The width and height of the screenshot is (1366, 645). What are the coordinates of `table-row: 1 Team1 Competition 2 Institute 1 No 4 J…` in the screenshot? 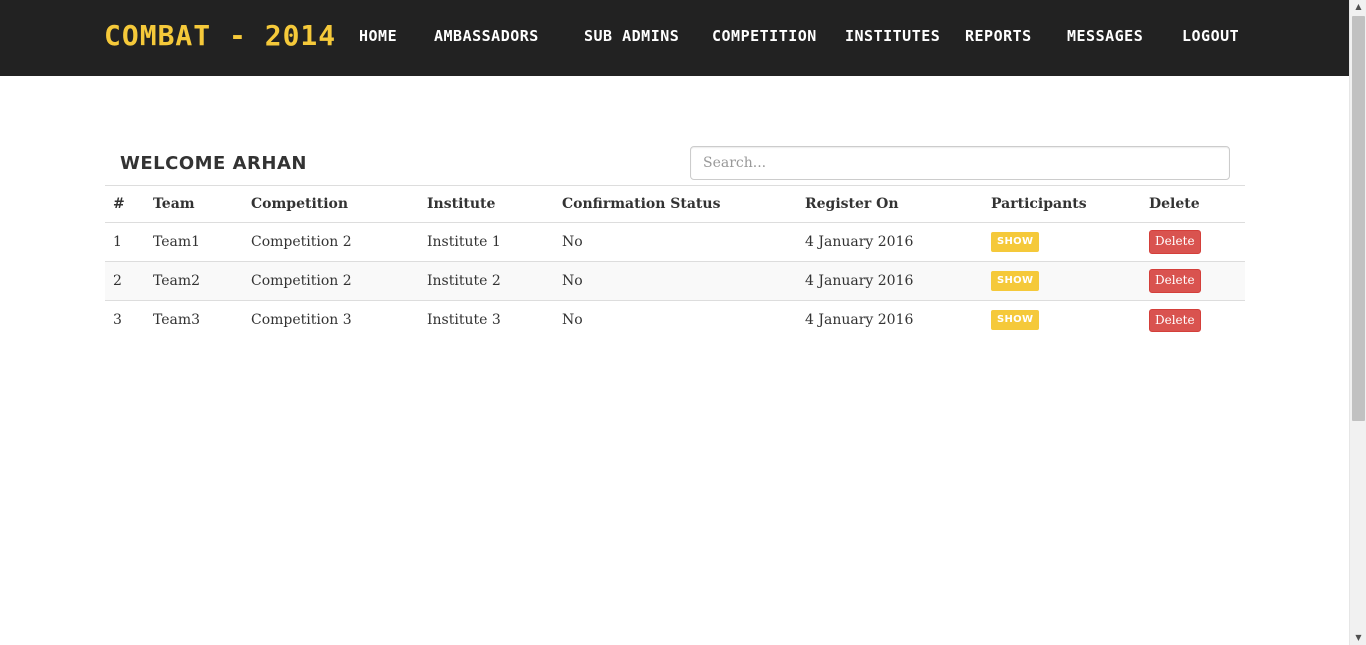 It's located at (675, 242).